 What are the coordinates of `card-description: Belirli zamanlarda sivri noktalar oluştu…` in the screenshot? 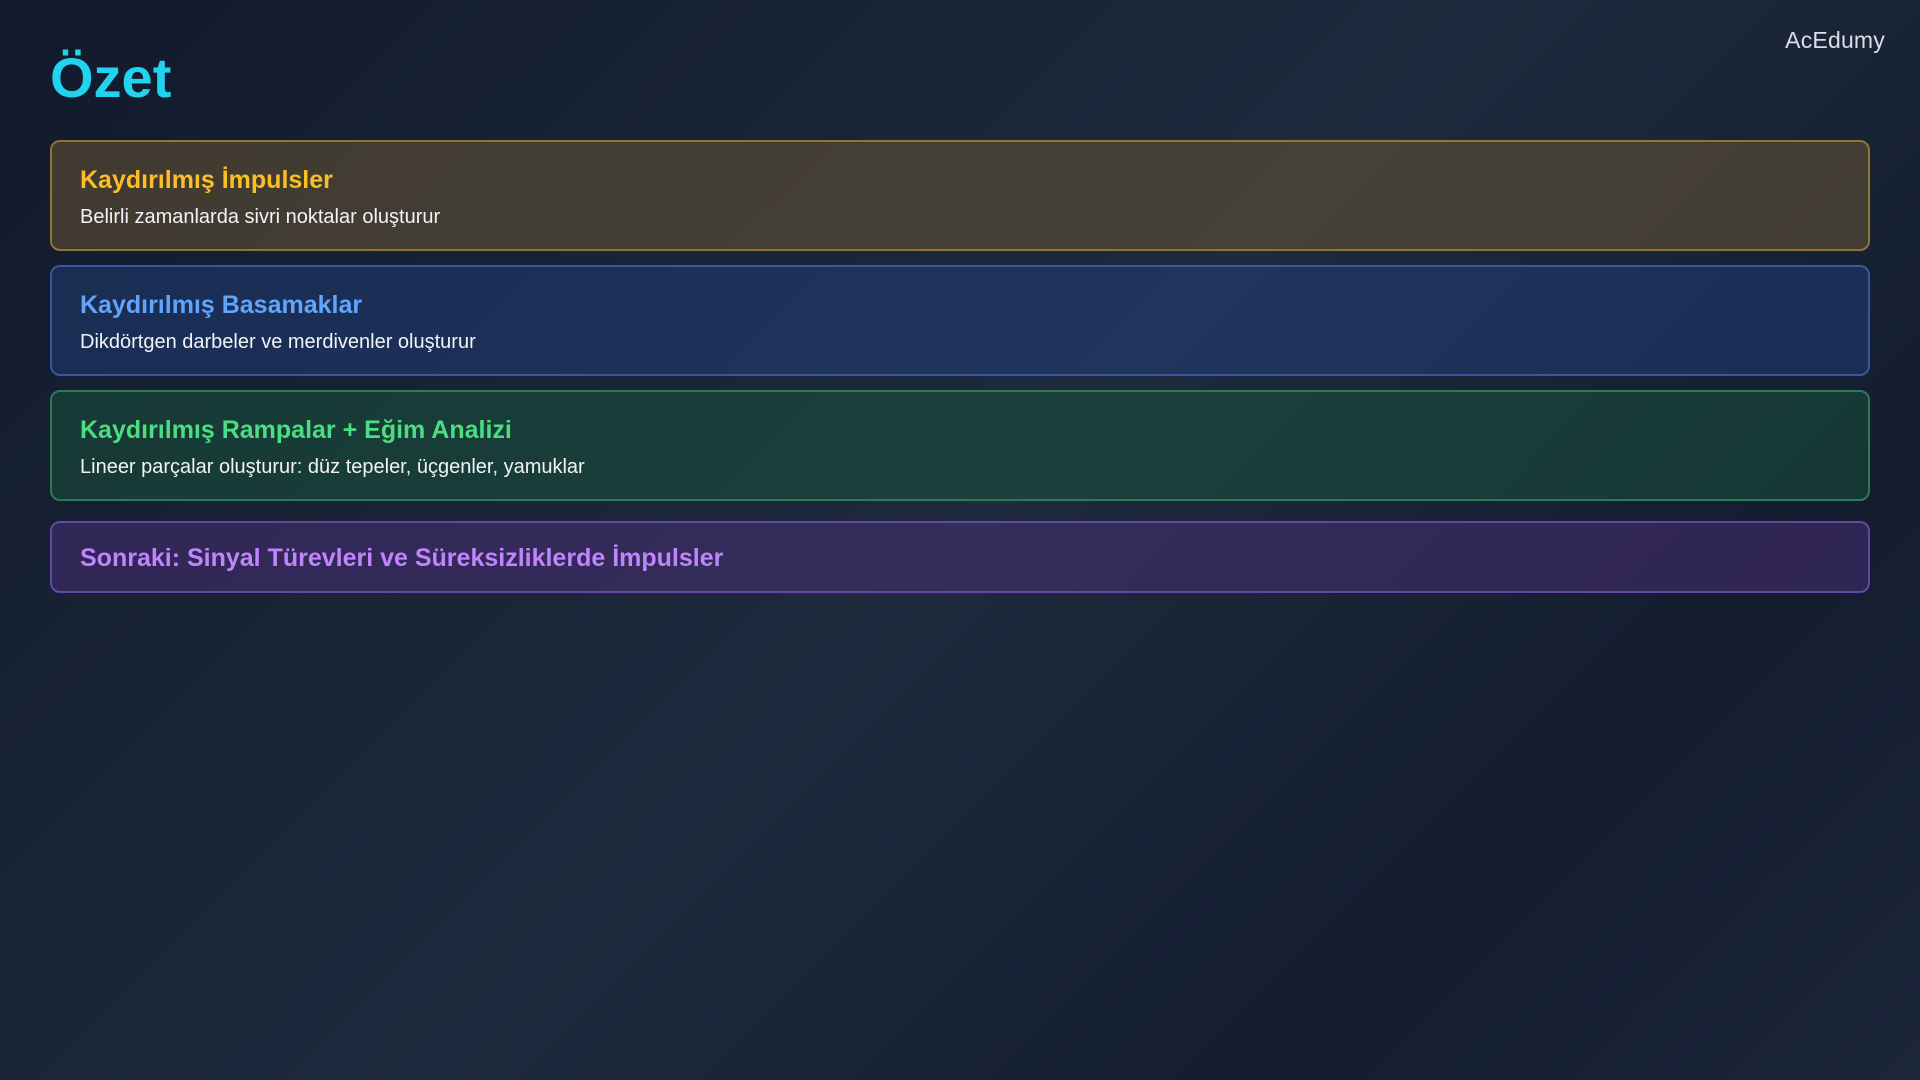 It's located at (260, 217).